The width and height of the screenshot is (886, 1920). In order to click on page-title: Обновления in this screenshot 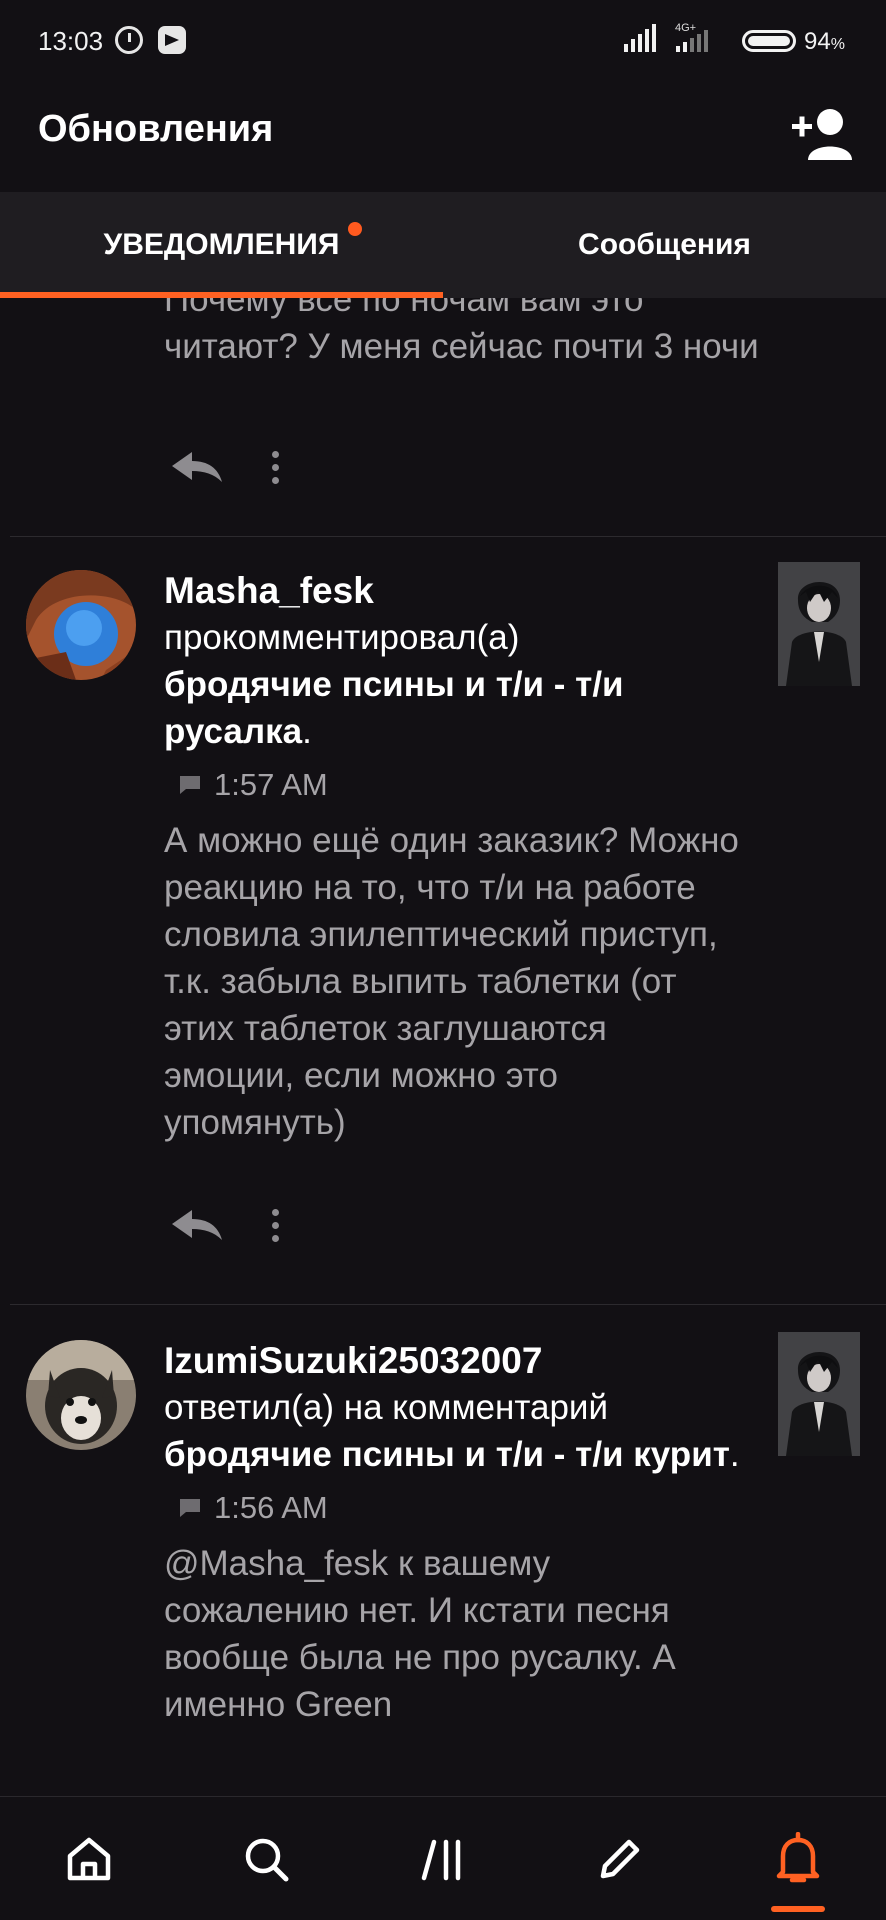, I will do `click(156, 129)`.